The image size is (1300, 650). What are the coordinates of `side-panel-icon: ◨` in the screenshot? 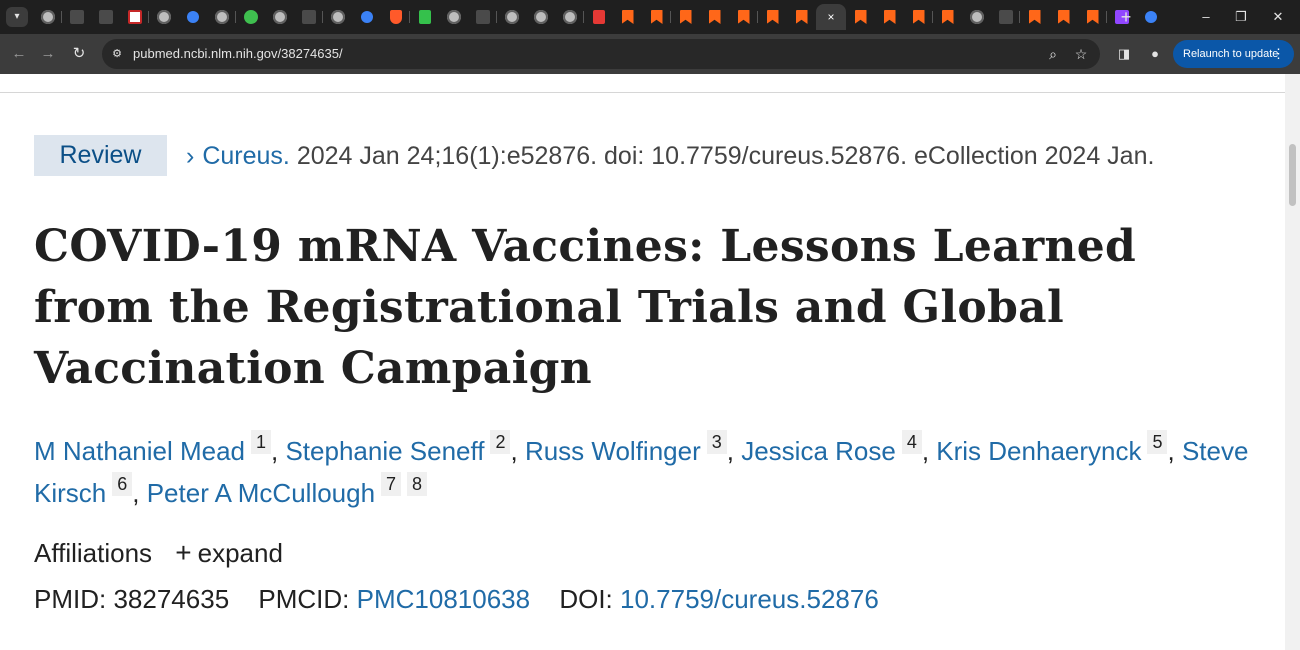 It's located at (1124, 54).